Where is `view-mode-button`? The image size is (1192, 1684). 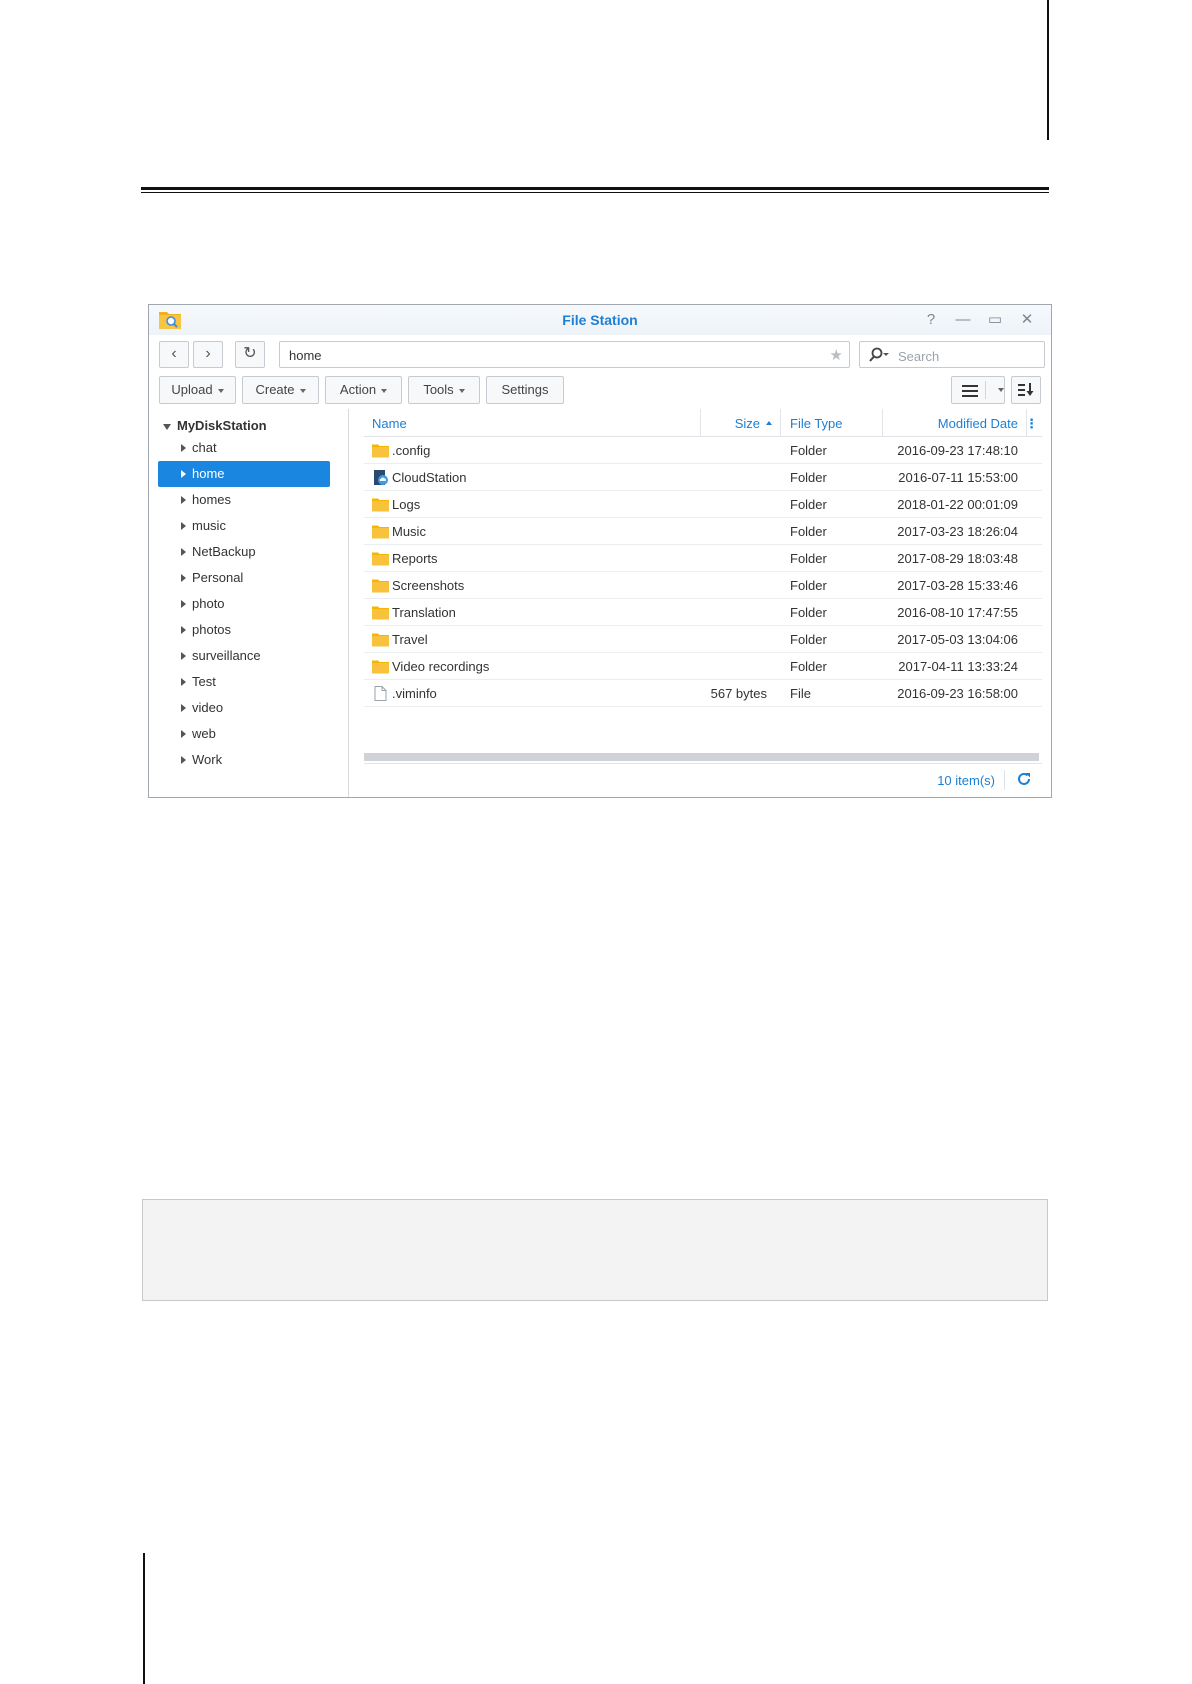
view-mode-button is located at coordinates (978, 390).